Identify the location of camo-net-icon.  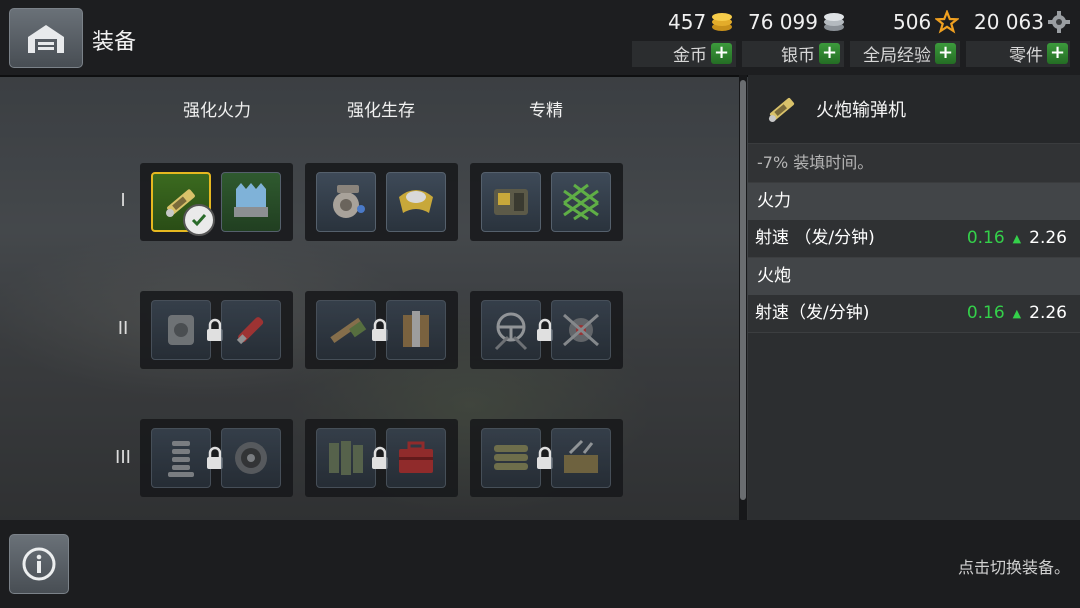
(581, 202).